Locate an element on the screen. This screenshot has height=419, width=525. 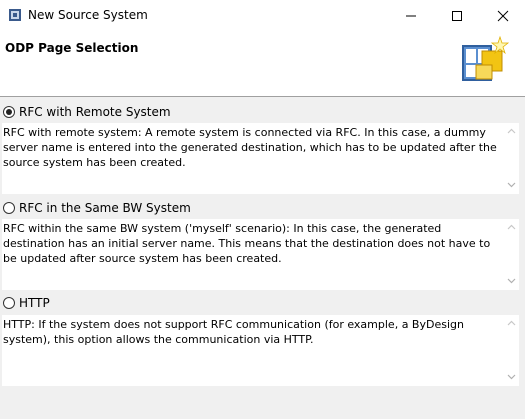
close-button is located at coordinates (502, 15).